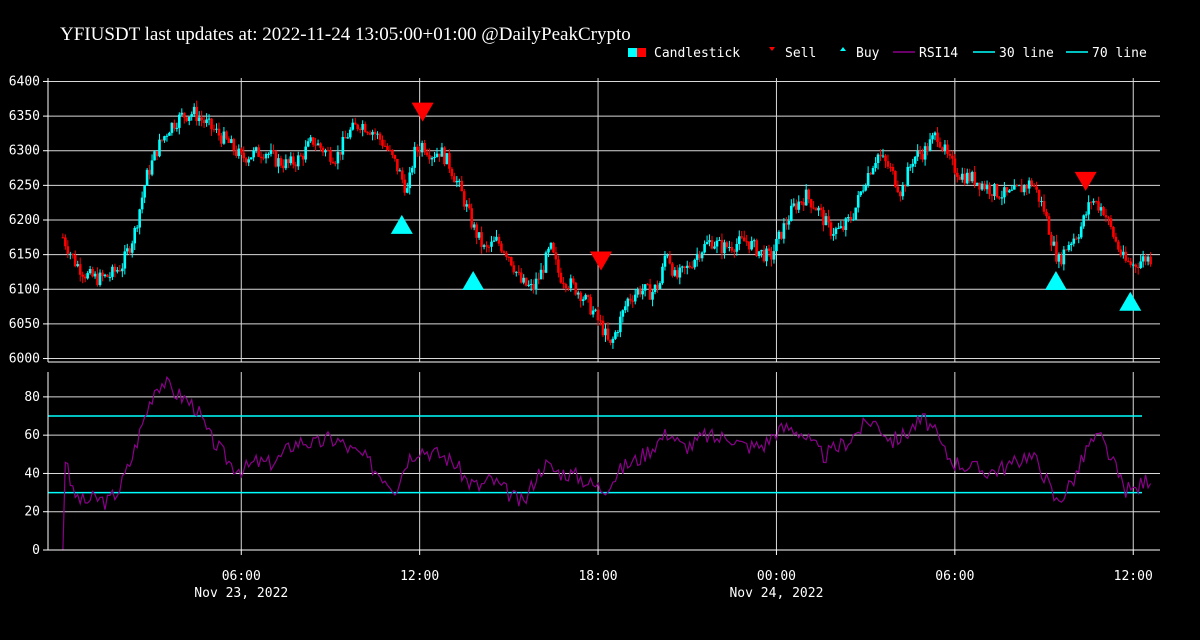  I want to click on price-tick-label: 6200, so click(24, 220).